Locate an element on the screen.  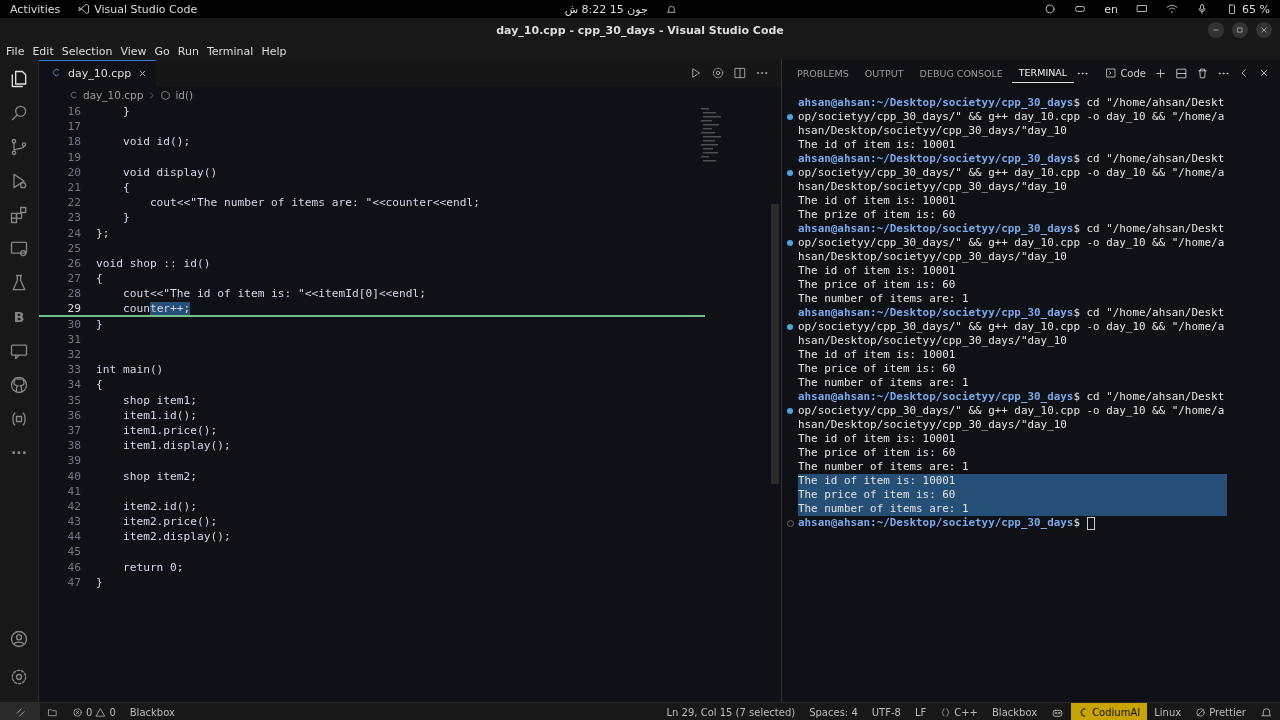
code-line: int main() is located at coordinates (130, 370).